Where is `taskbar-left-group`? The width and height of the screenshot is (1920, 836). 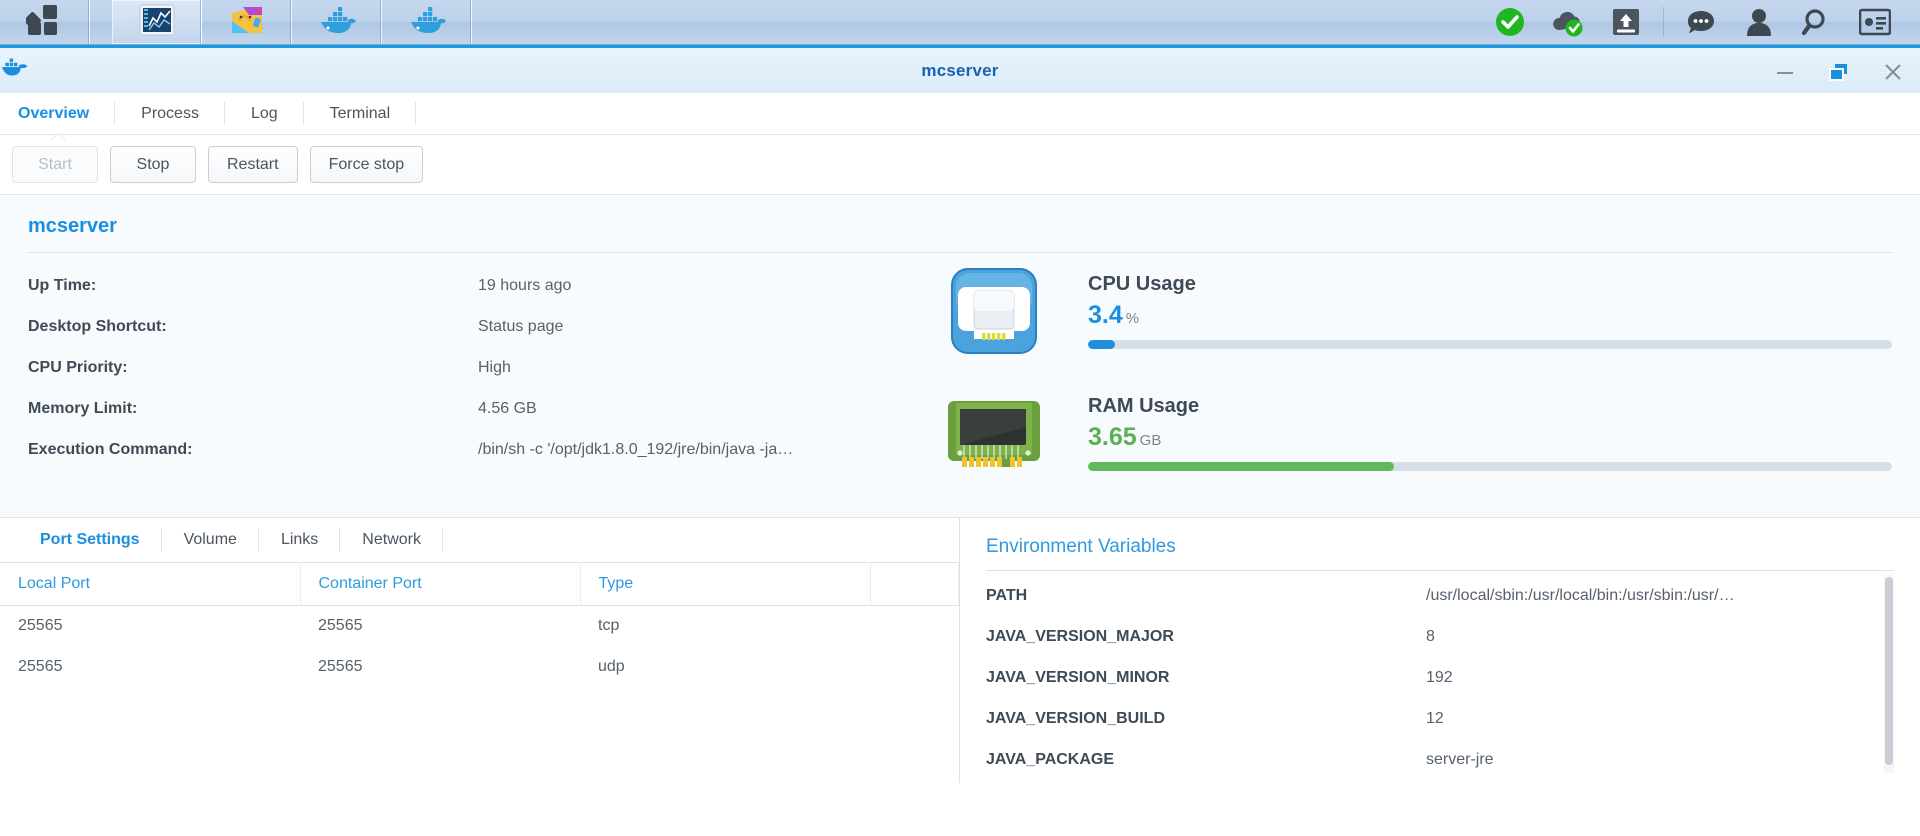
taskbar-left-group is located at coordinates (236, 22).